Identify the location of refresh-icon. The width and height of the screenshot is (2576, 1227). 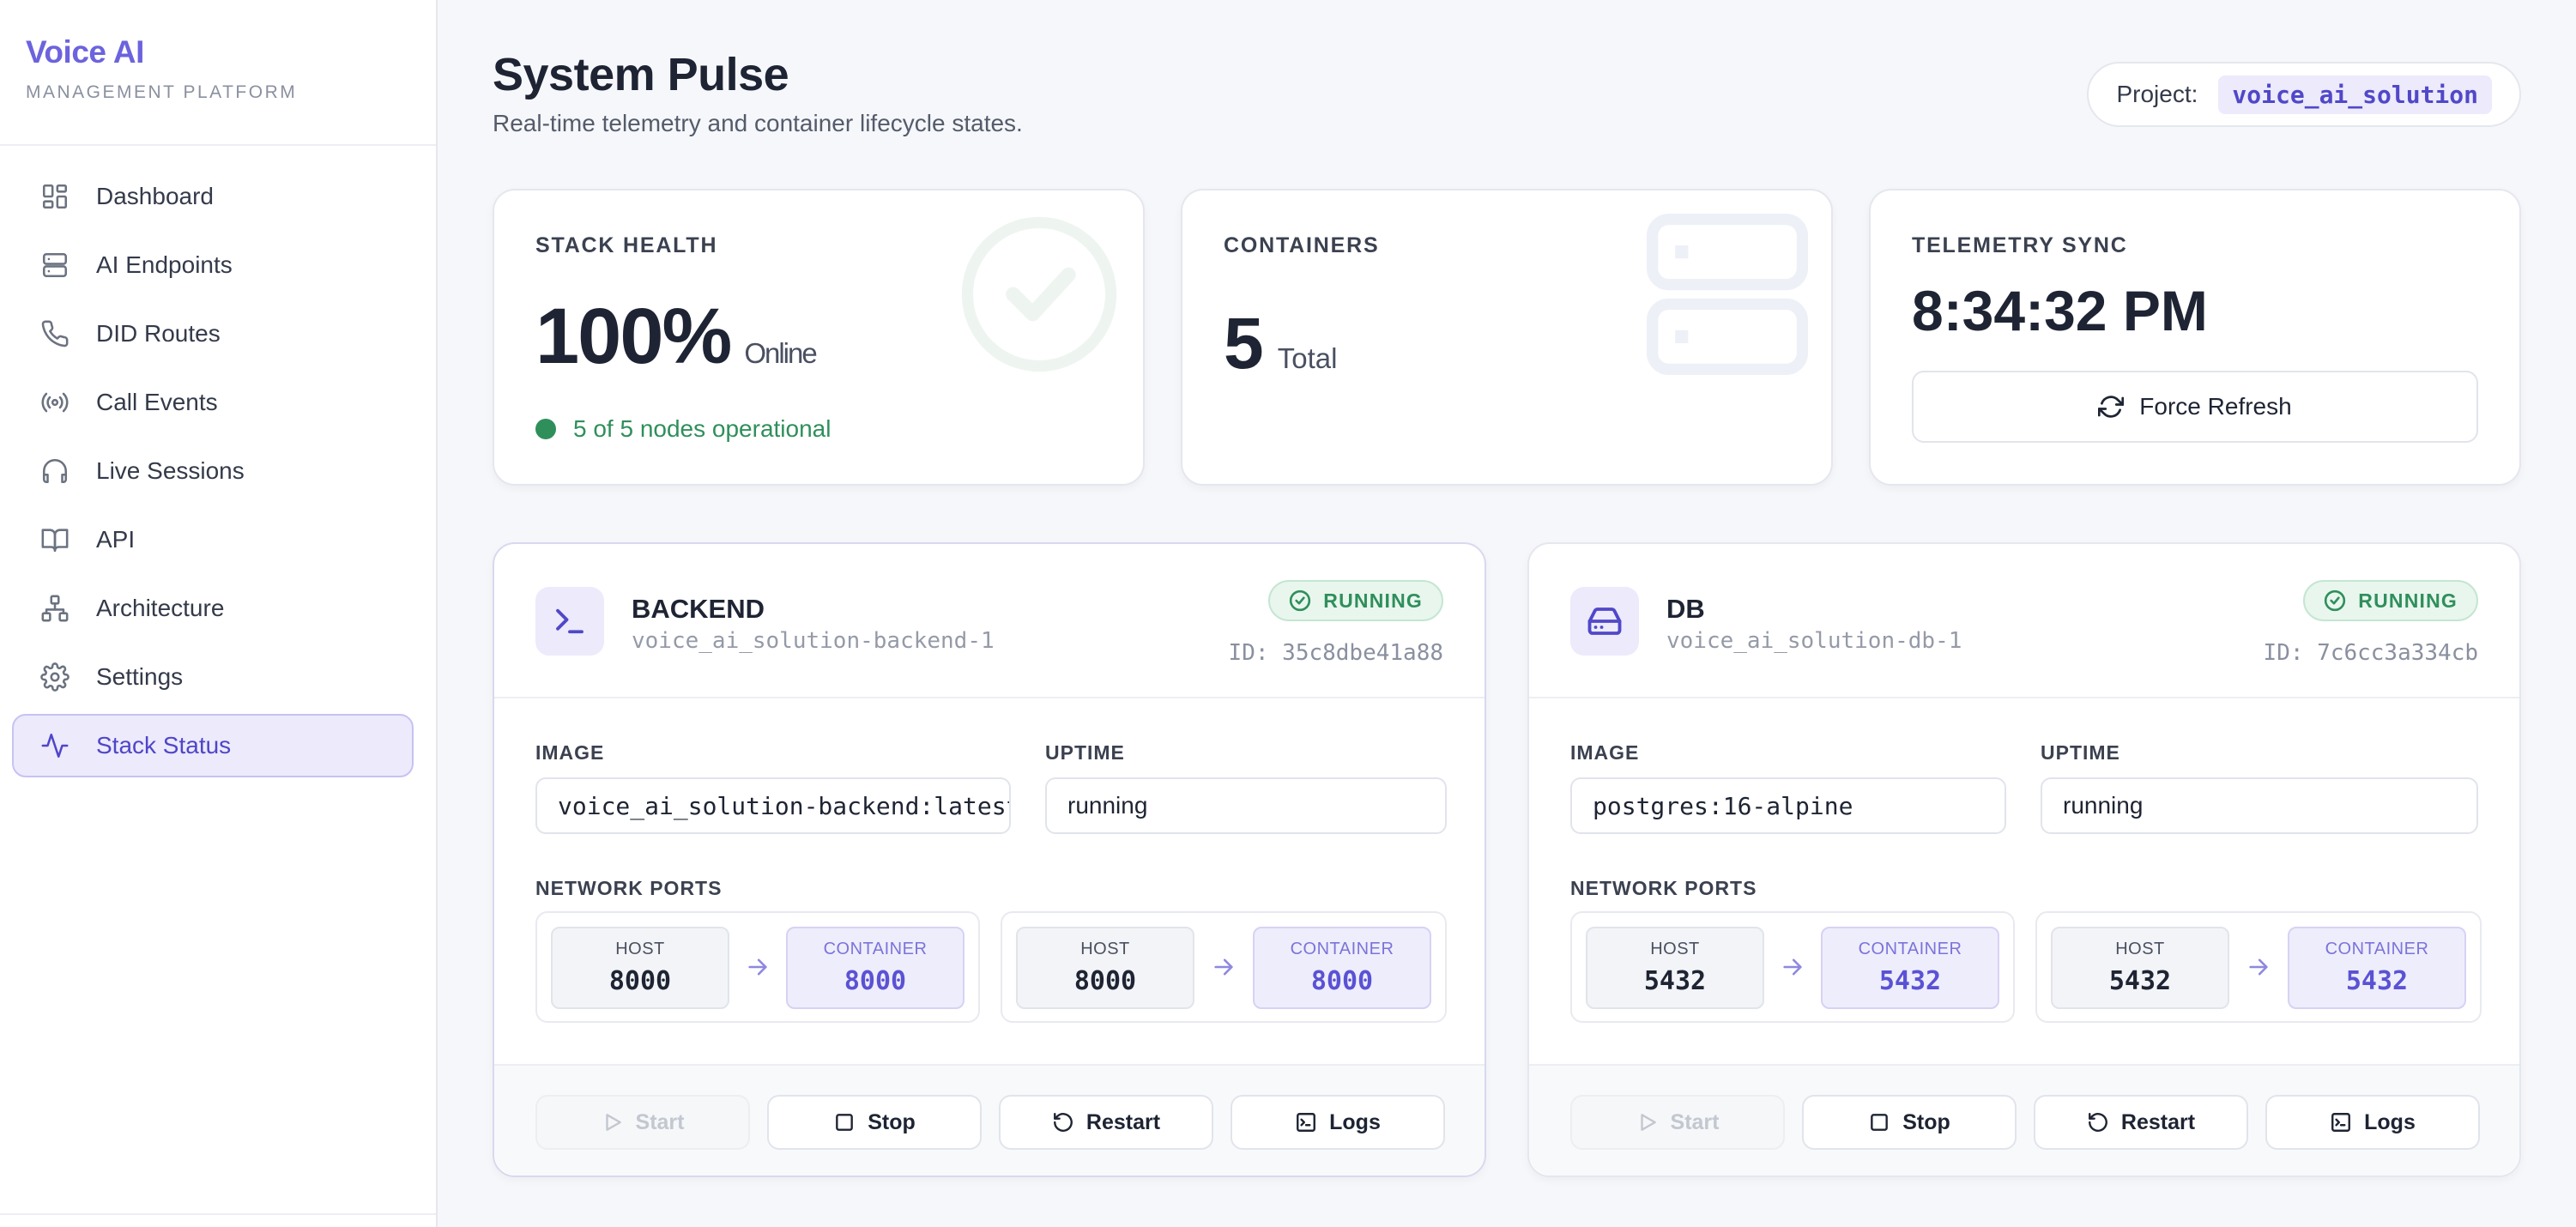
(2111, 407).